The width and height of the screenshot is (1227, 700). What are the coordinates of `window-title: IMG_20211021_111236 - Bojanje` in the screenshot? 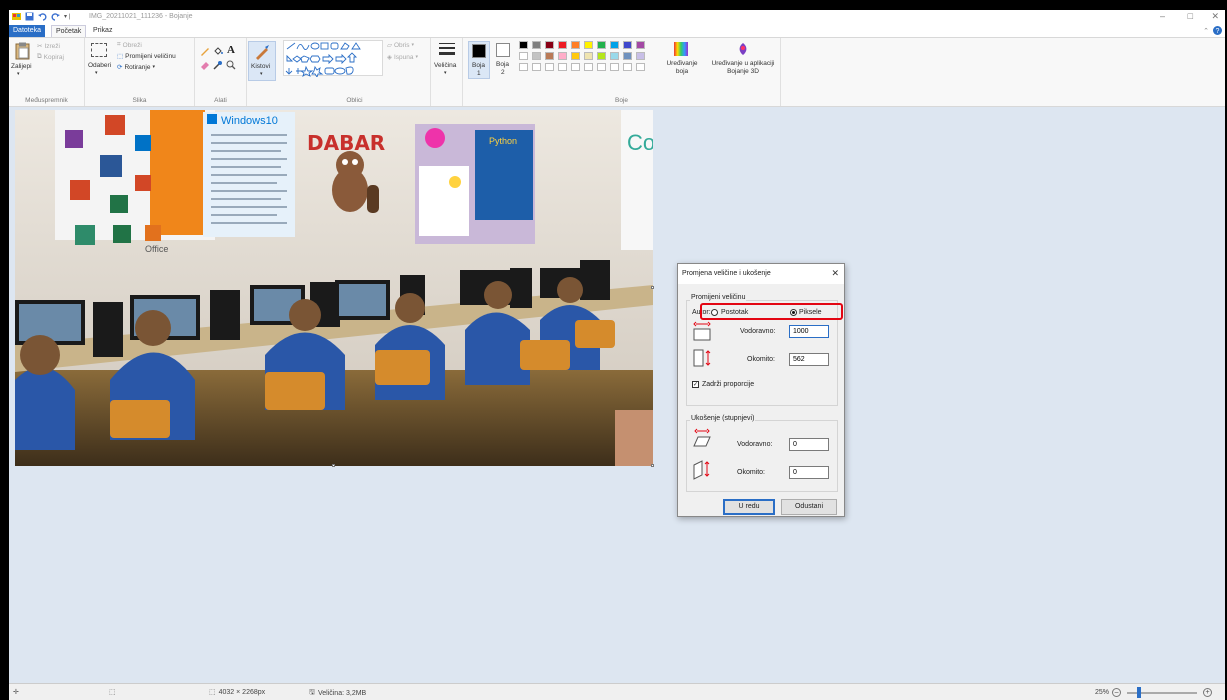 It's located at (141, 16).